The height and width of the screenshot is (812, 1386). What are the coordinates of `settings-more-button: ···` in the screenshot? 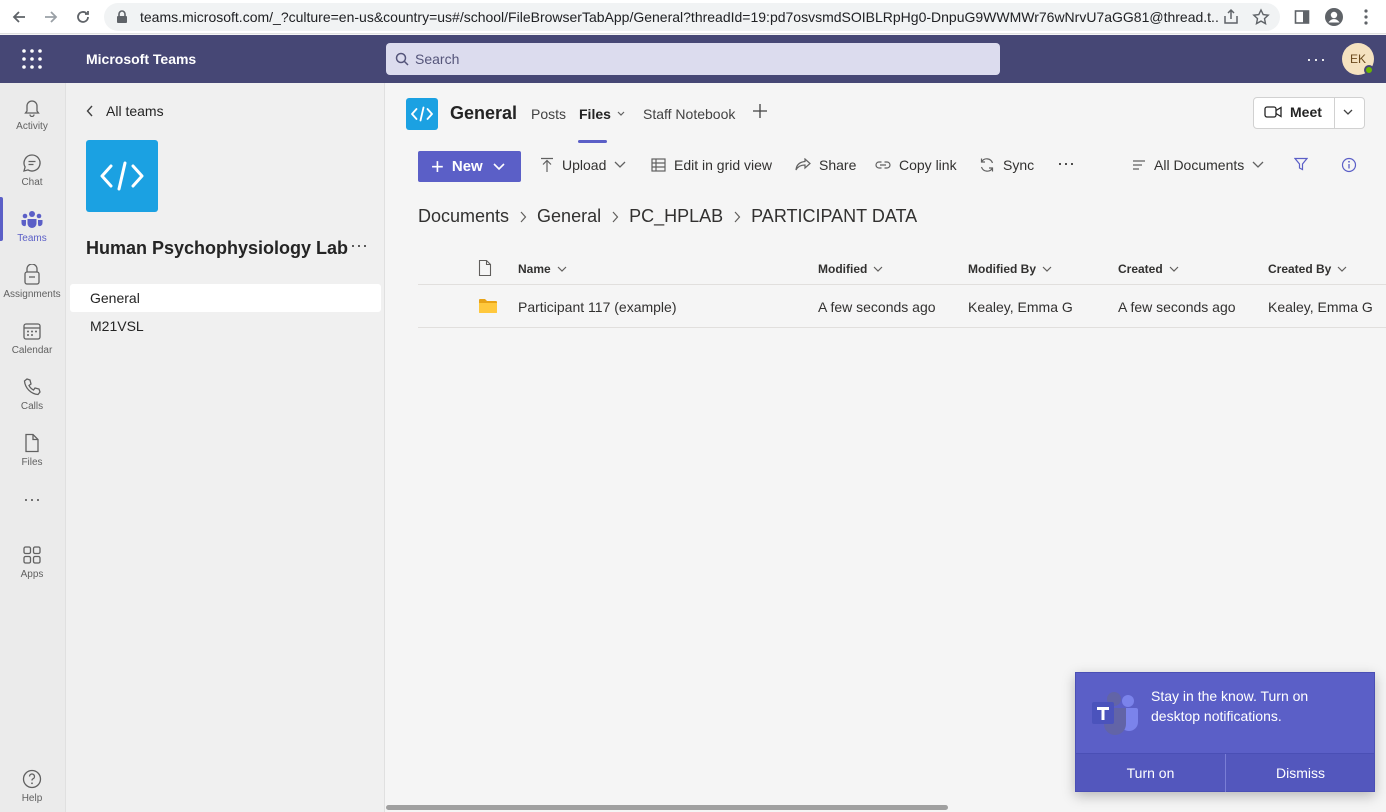 It's located at (1316, 59).